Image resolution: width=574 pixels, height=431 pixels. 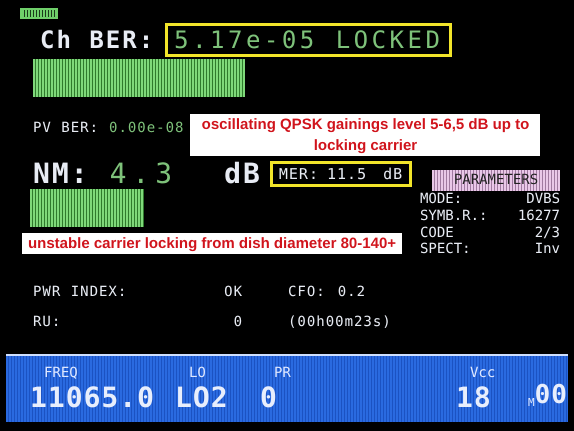 I want to click on parameter-label: MODE:, so click(x=441, y=199).